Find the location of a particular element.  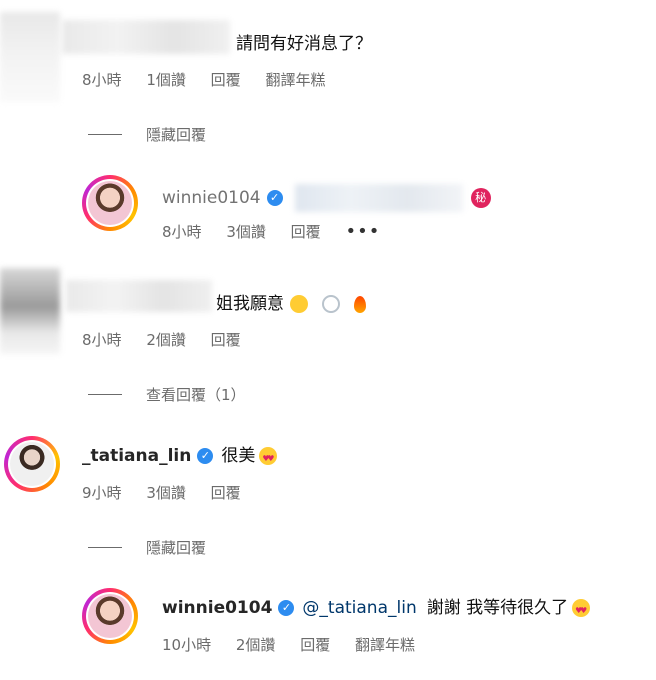

toggle-label: 查看回覆（1） is located at coordinates (196, 394).